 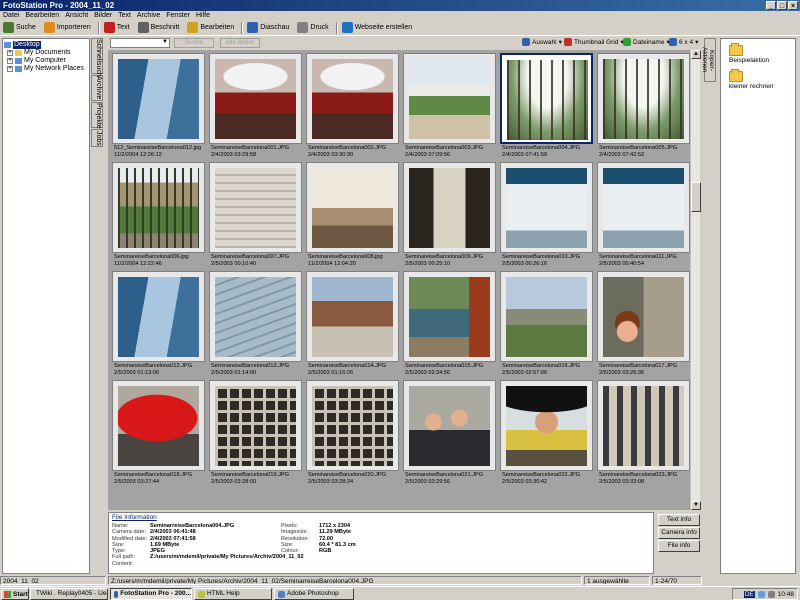 What do you see at coordinates (749, 594) in the screenshot?
I see `language-indicator: DE` at bounding box center [749, 594].